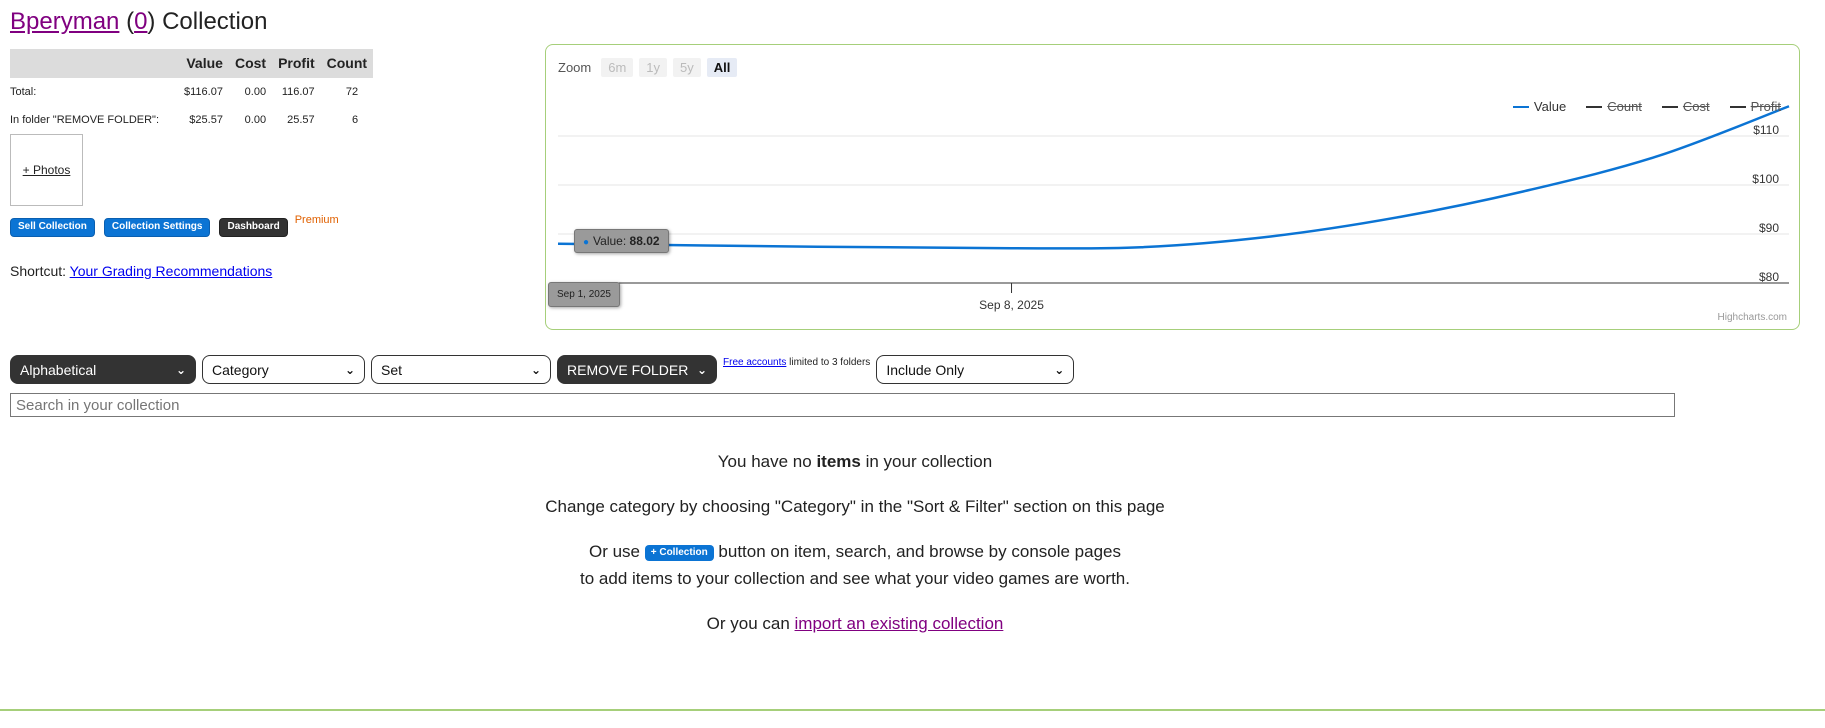  What do you see at coordinates (151, 21) in the screenshot?
I see `paren-close: )` at bounding box center [151, 21].